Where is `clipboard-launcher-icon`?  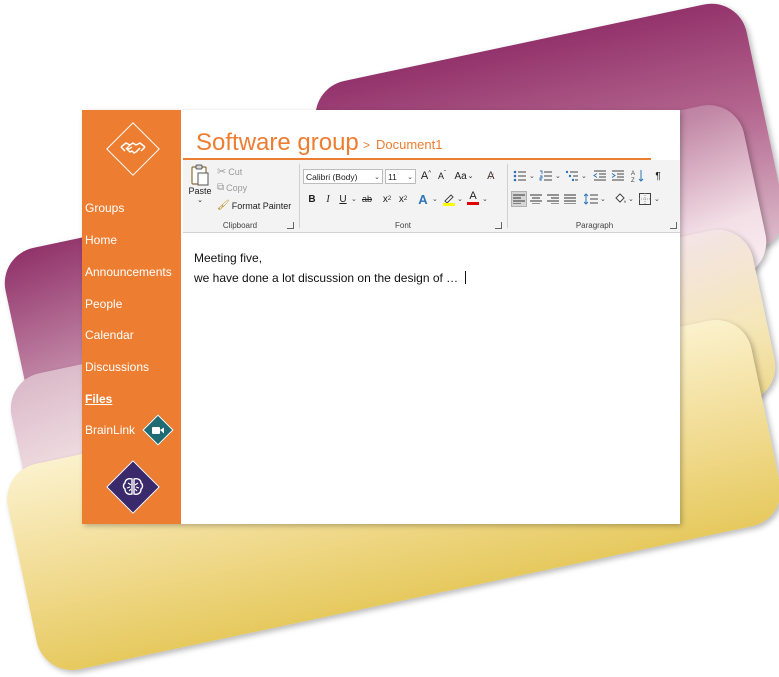
clipboard-launcher-icon is located at coordinates (290, 225).